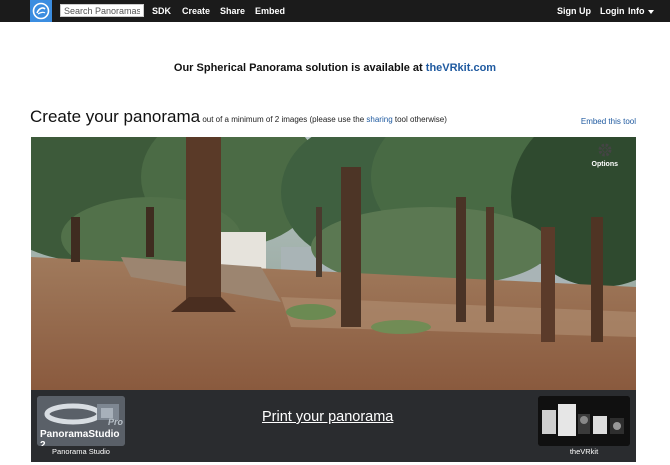 The height and width of the screenshot is (465, 670). I want to click on options-label: Options, so click(604, 164).